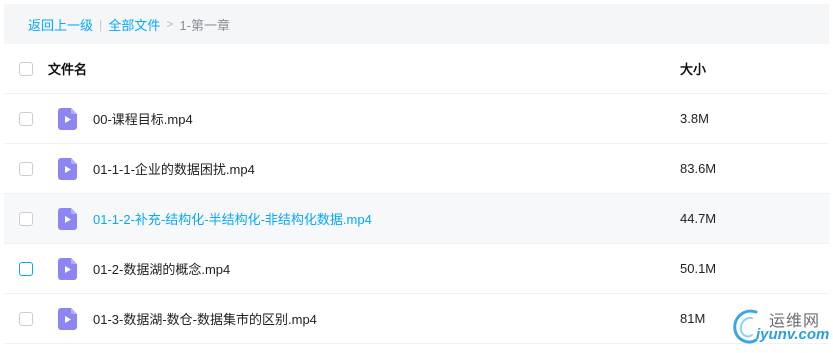  Describe the element at coordinates (416, 219) in the screenshot. I see `table-row: 01-1-2-补充-结构化-半结构化-非结构化数据.mp4 44.7M` at that location.